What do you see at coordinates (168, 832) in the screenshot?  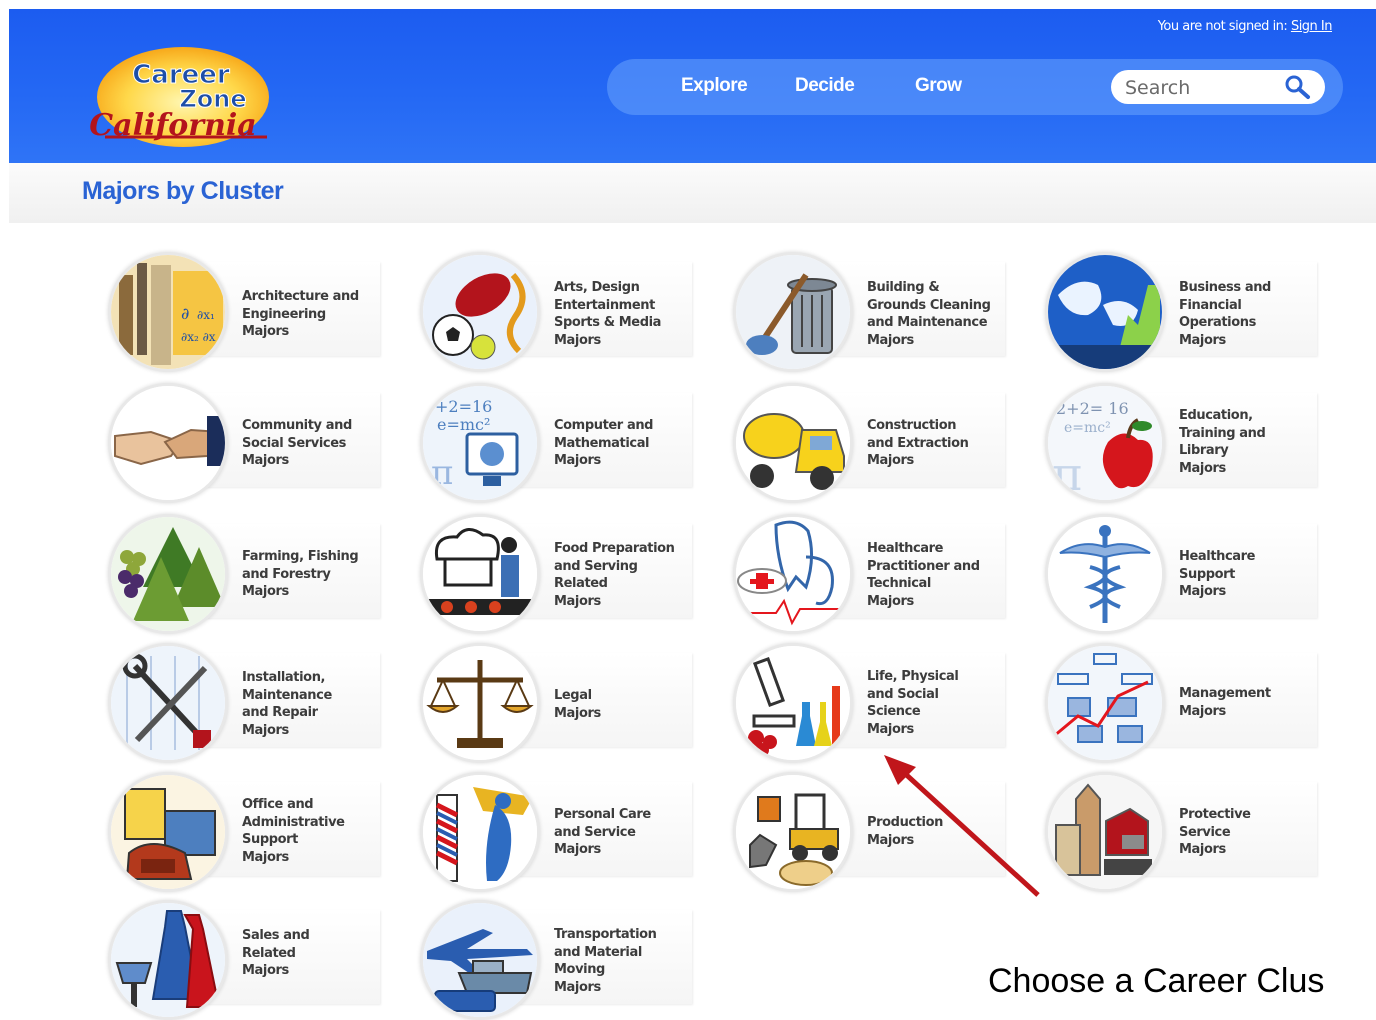 I see `phone-folder-icon` at bounding box center [168, 832].